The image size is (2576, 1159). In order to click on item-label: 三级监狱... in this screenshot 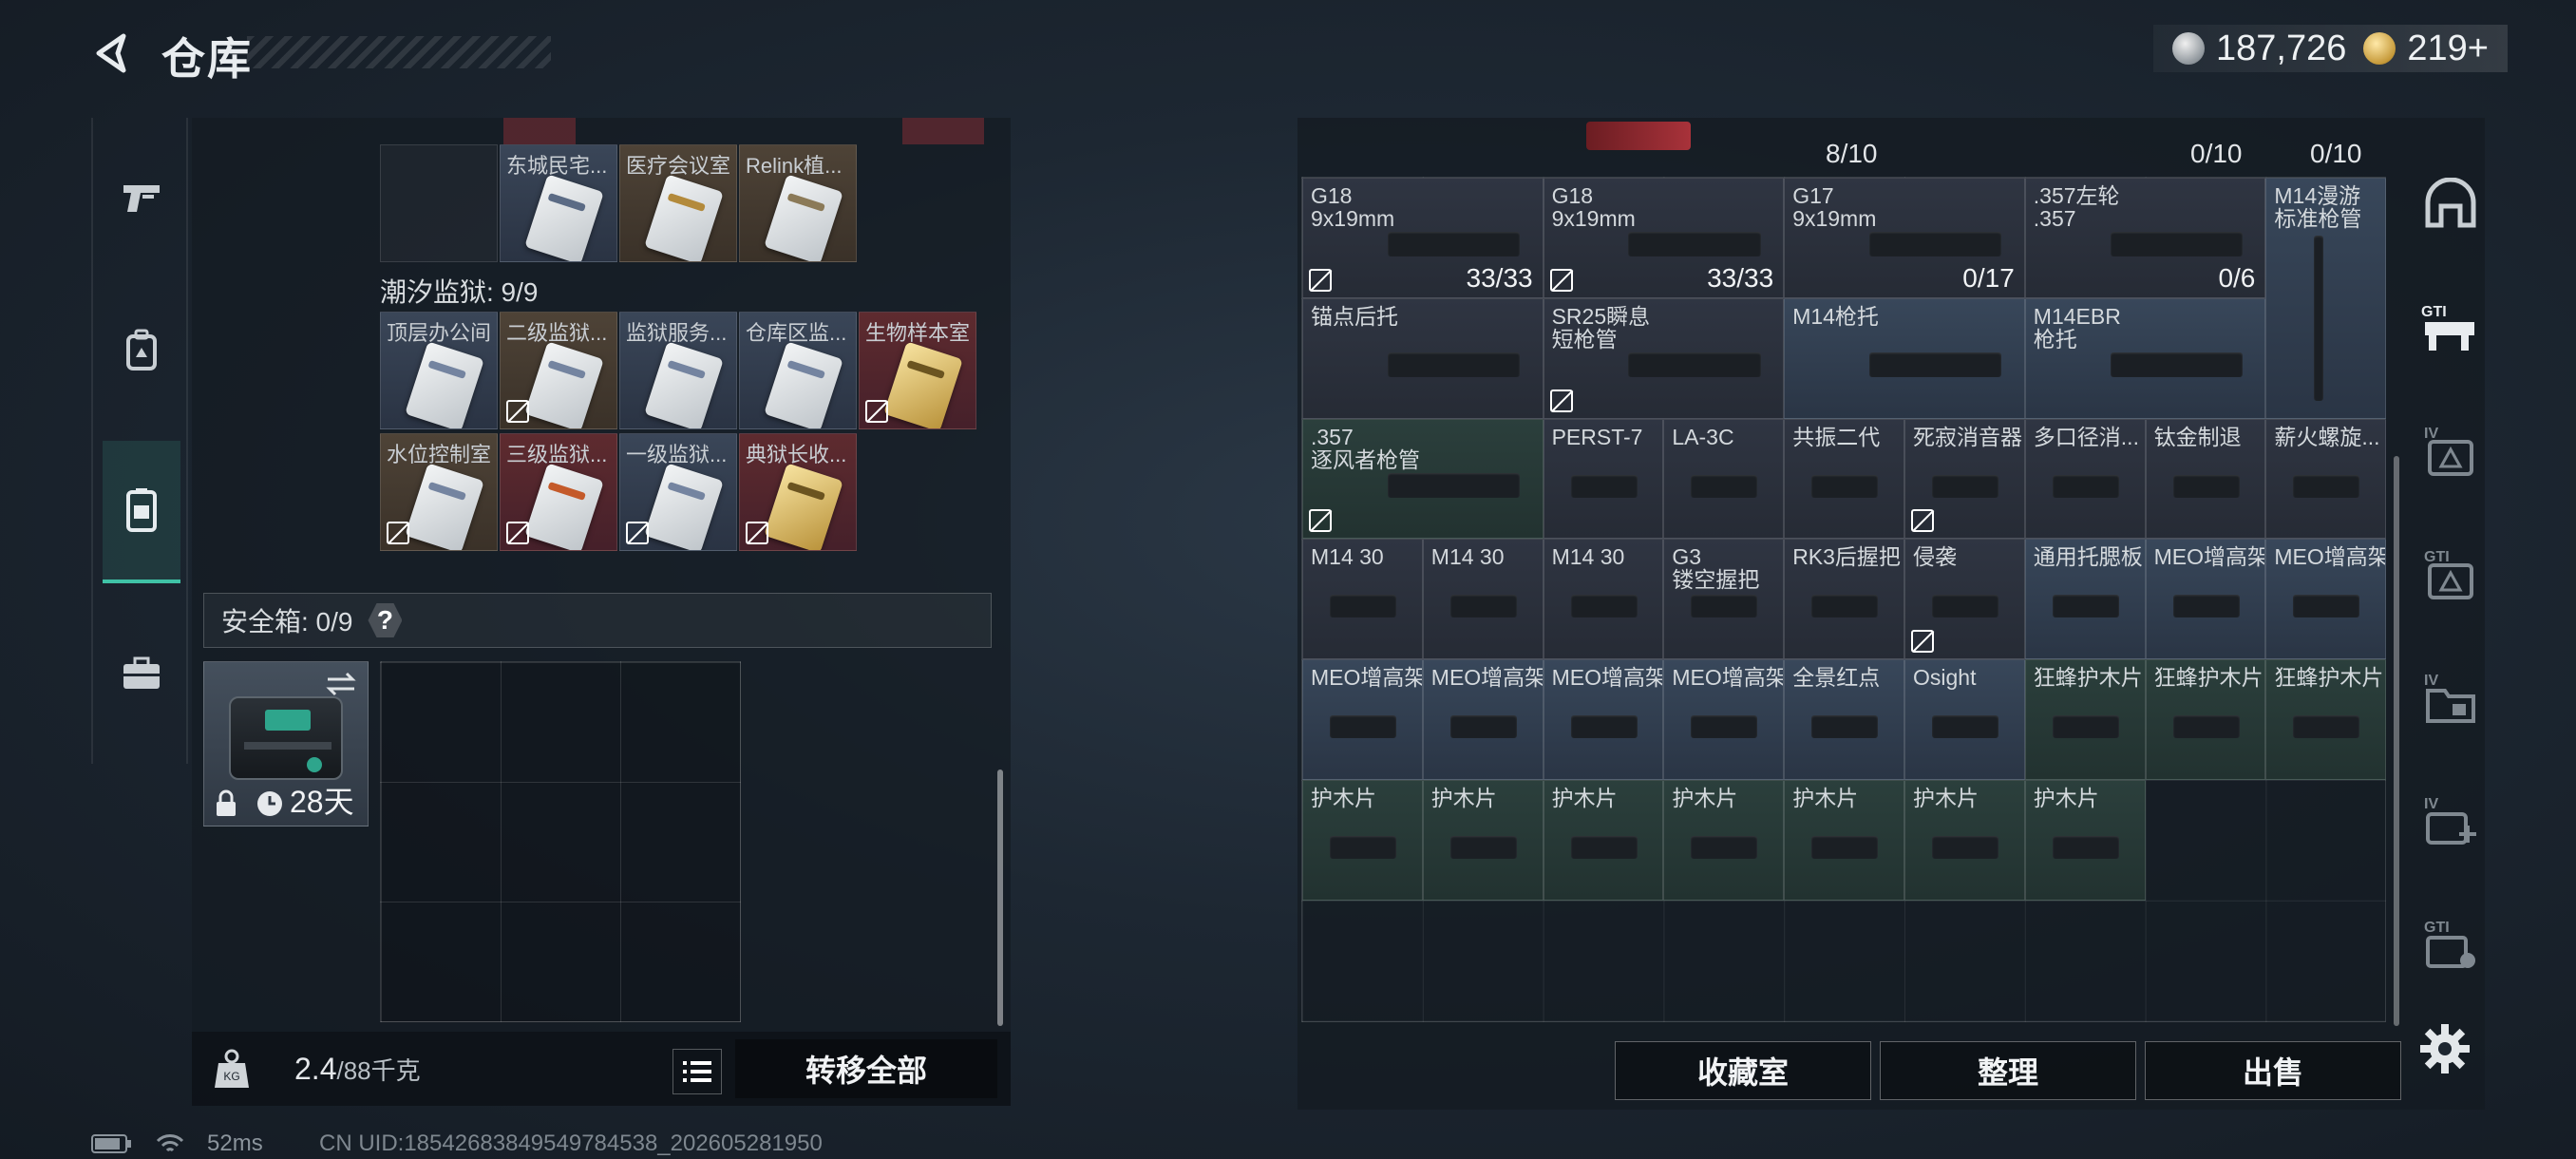, I will do `click(557, 454)`.